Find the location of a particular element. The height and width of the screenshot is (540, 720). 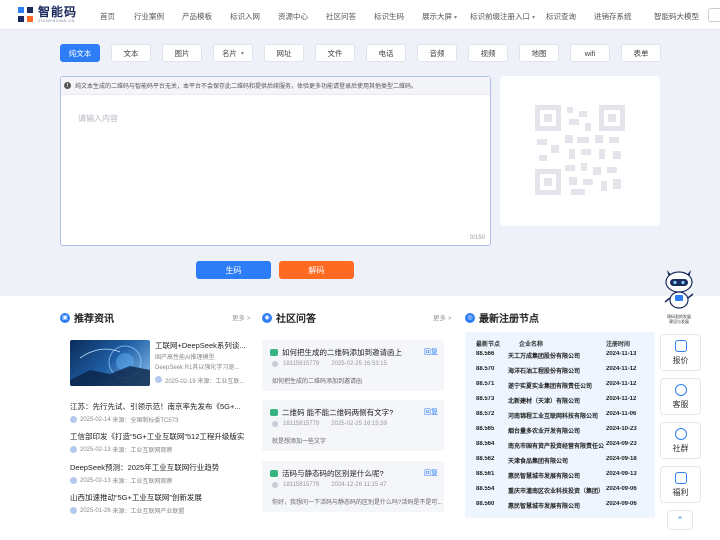

site-logo: 智能码 ZHINENGMA.CN is located at coordinates (47, 14).